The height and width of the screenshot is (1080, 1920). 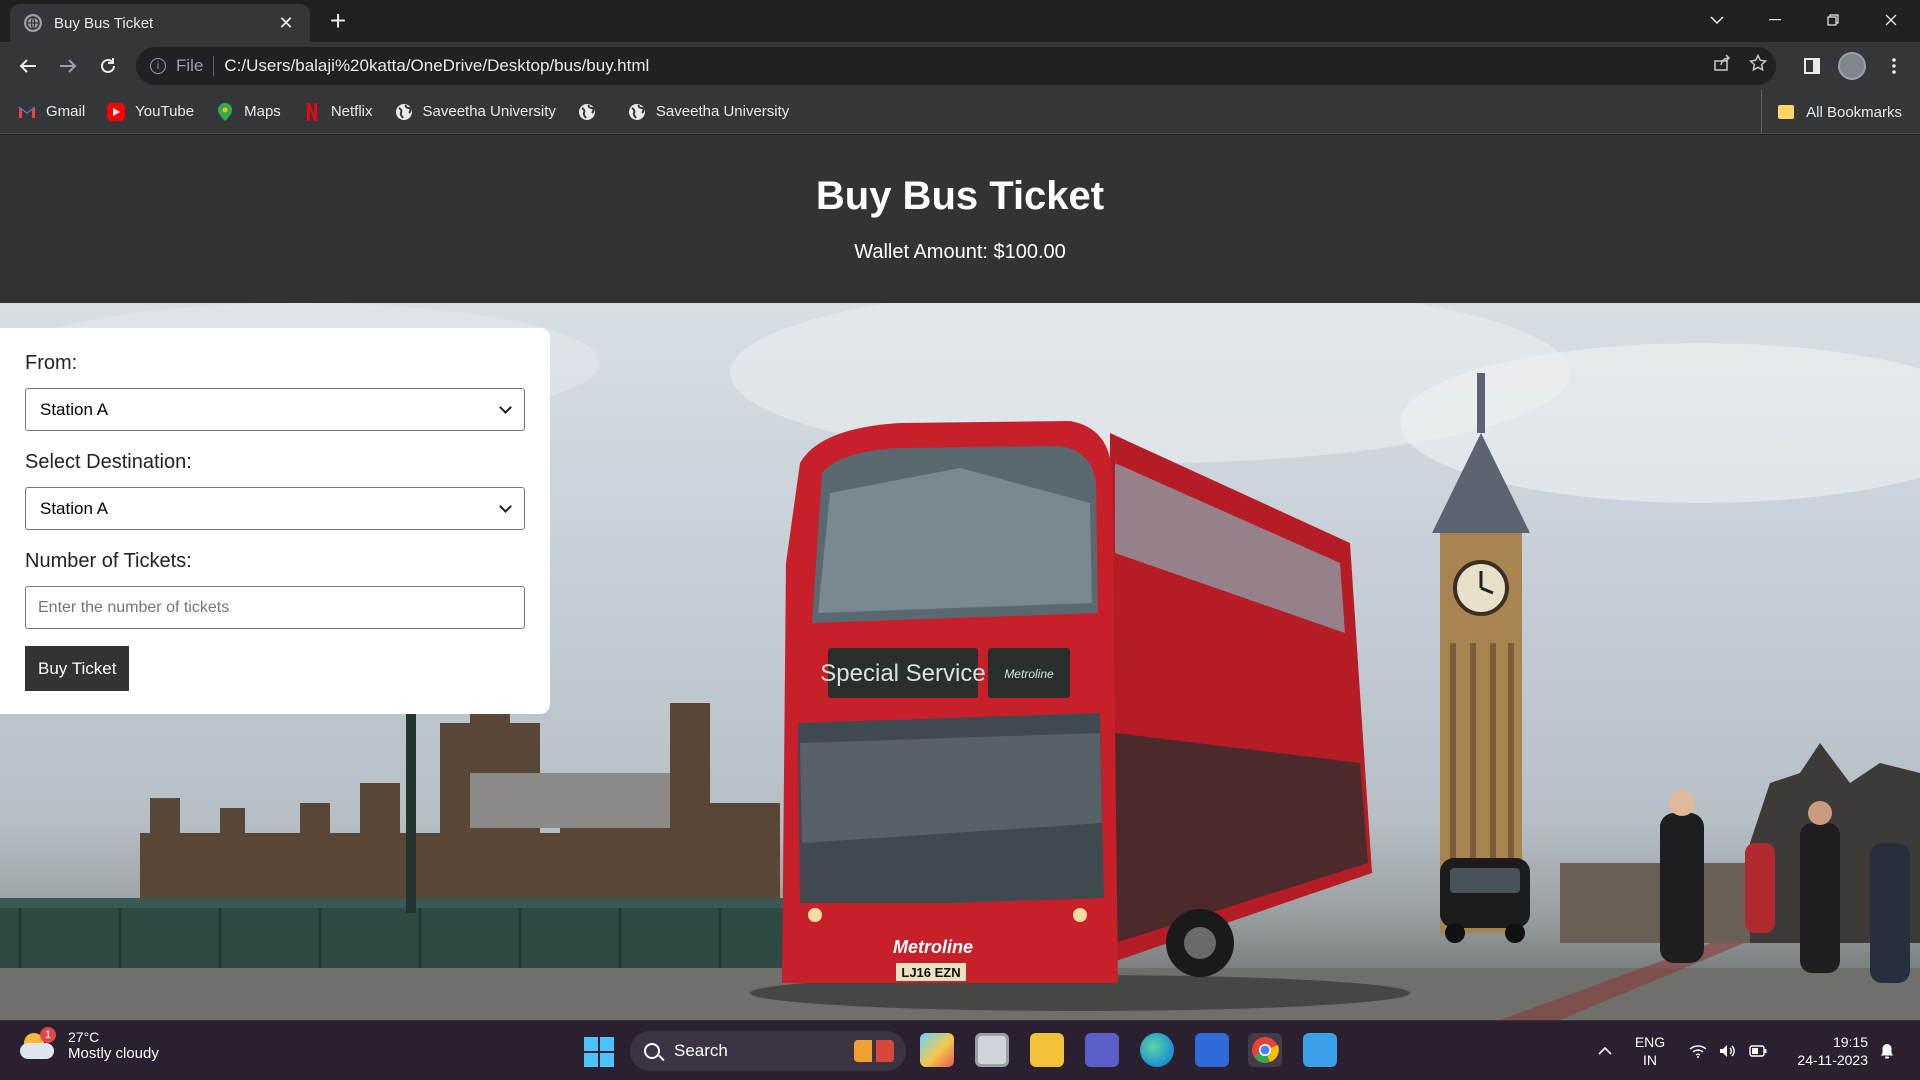 What do you see at coordinates (1758, 65) in the screenshot?
I see `star-icon` at bounding box center [1758, 65].